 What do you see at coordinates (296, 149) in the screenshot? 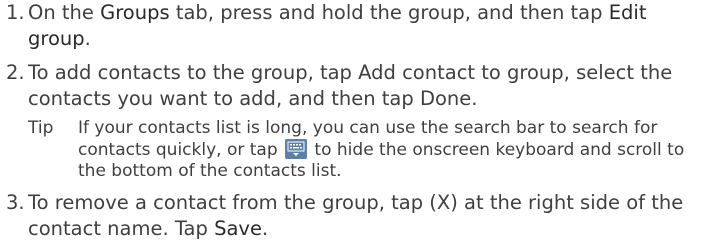
I see `keyboard-icon` at bounding box center [296, 149].